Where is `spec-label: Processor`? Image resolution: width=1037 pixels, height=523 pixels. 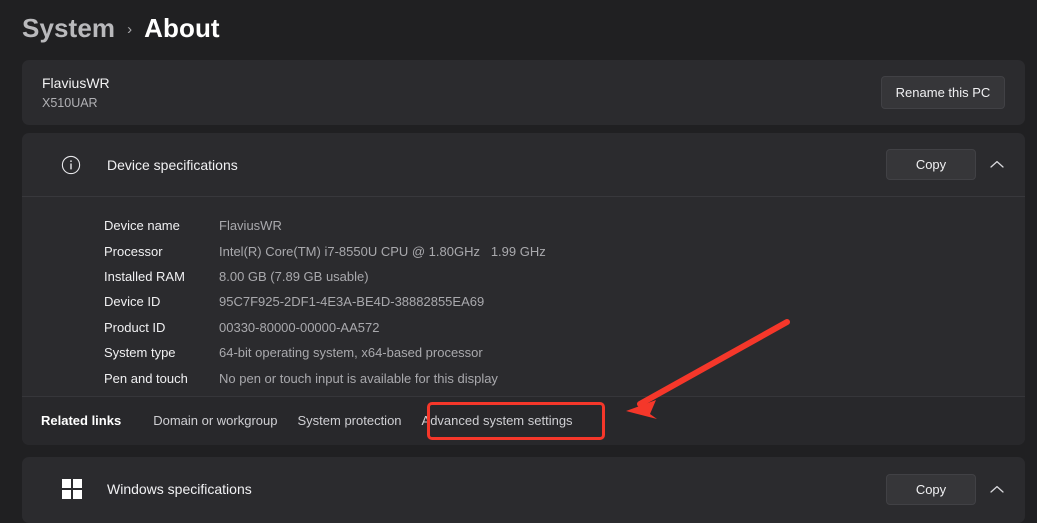
spec-label: Processor is located at coordinates (133, 251).